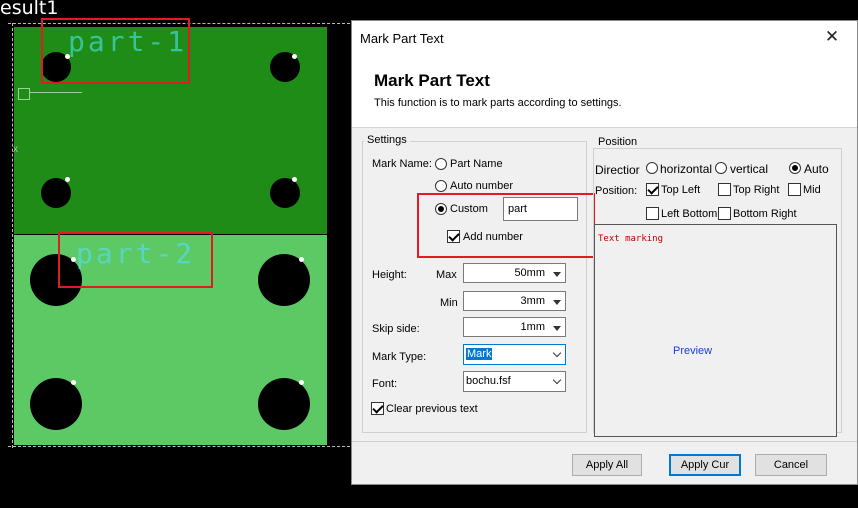  I want to click on cancel-button: Cancel, so click(791, 465).